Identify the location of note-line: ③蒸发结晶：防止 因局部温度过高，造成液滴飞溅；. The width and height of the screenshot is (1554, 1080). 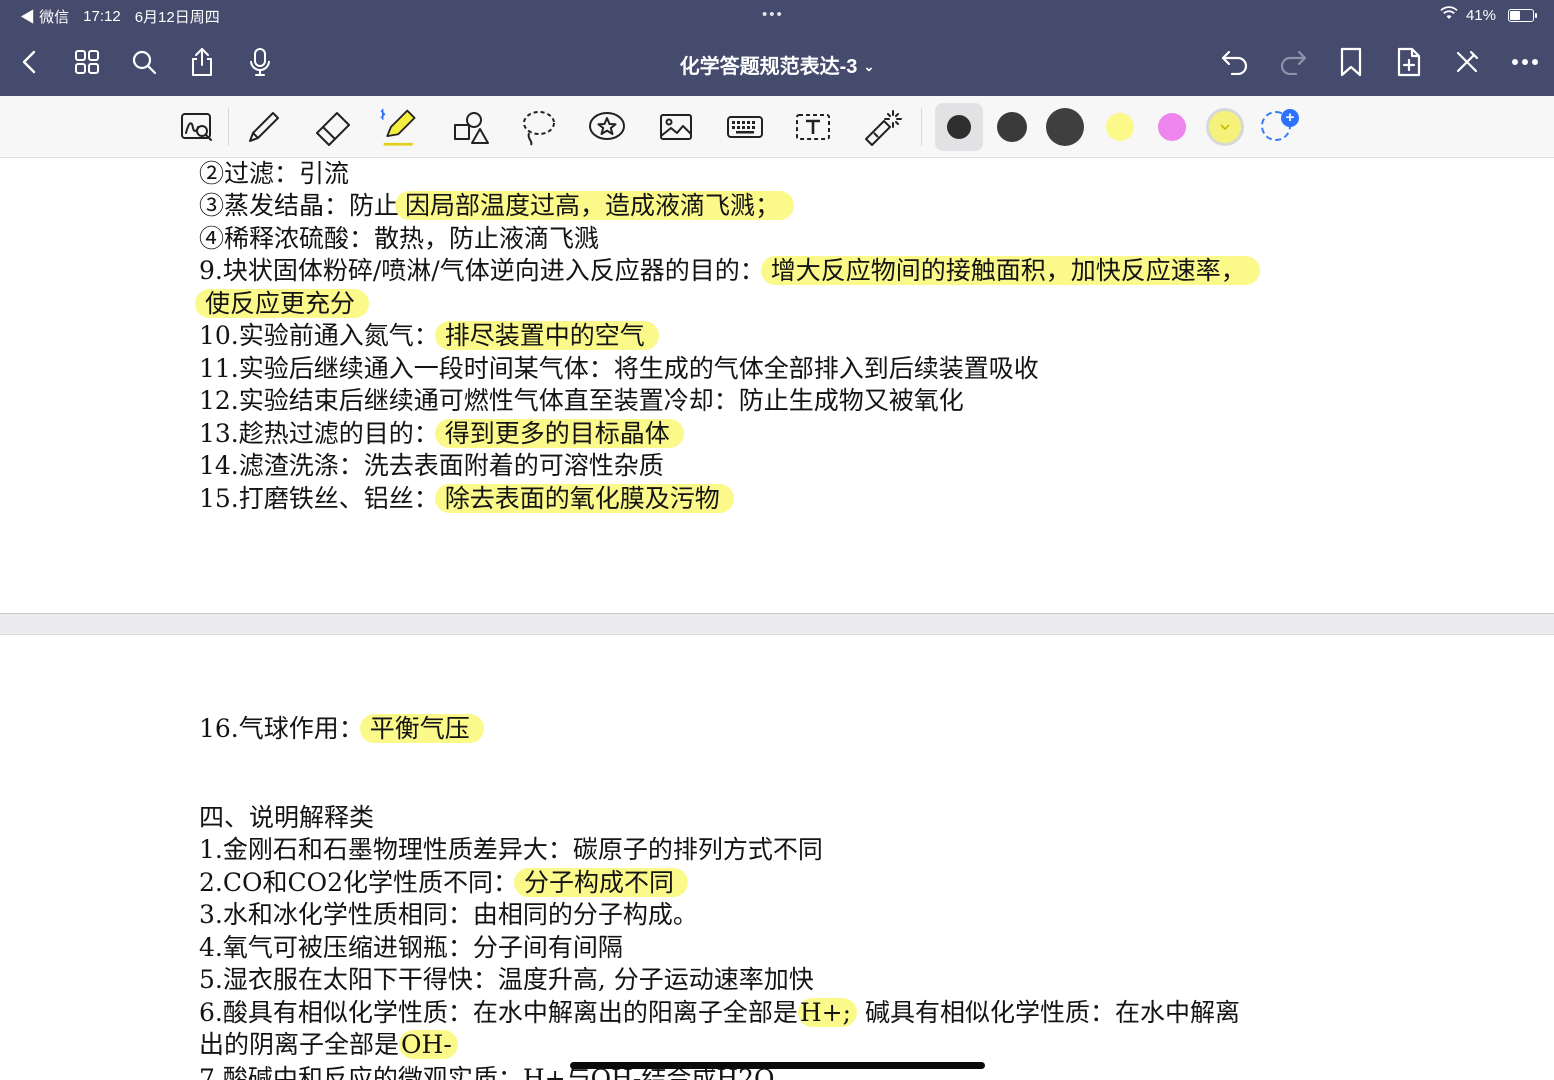
(497, 206).